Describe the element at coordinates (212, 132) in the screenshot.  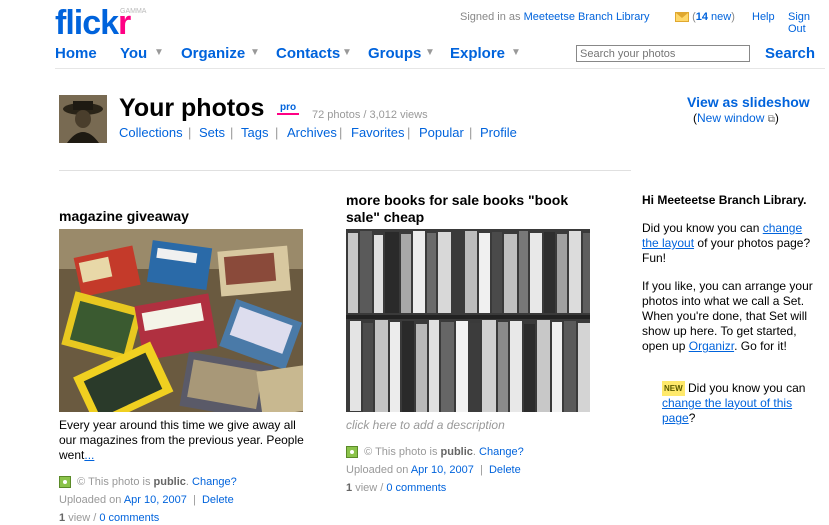
I see `subnav-sets: Sets` at that location.